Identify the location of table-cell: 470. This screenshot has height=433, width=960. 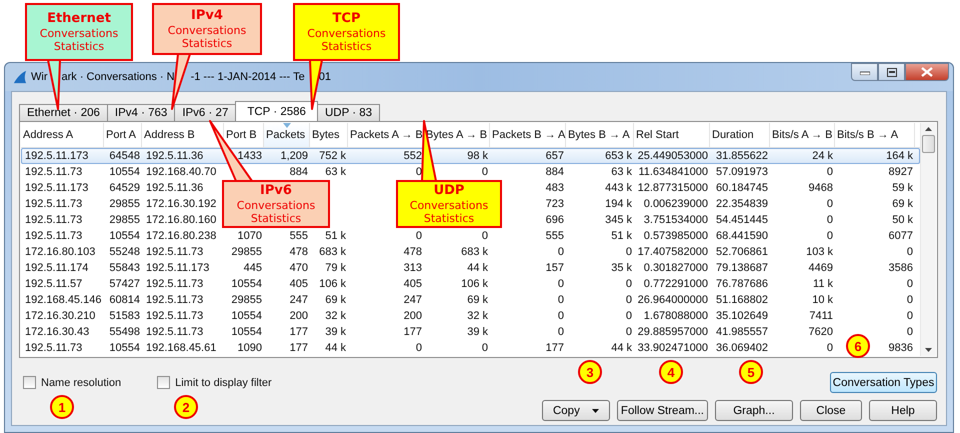
(299, 268).